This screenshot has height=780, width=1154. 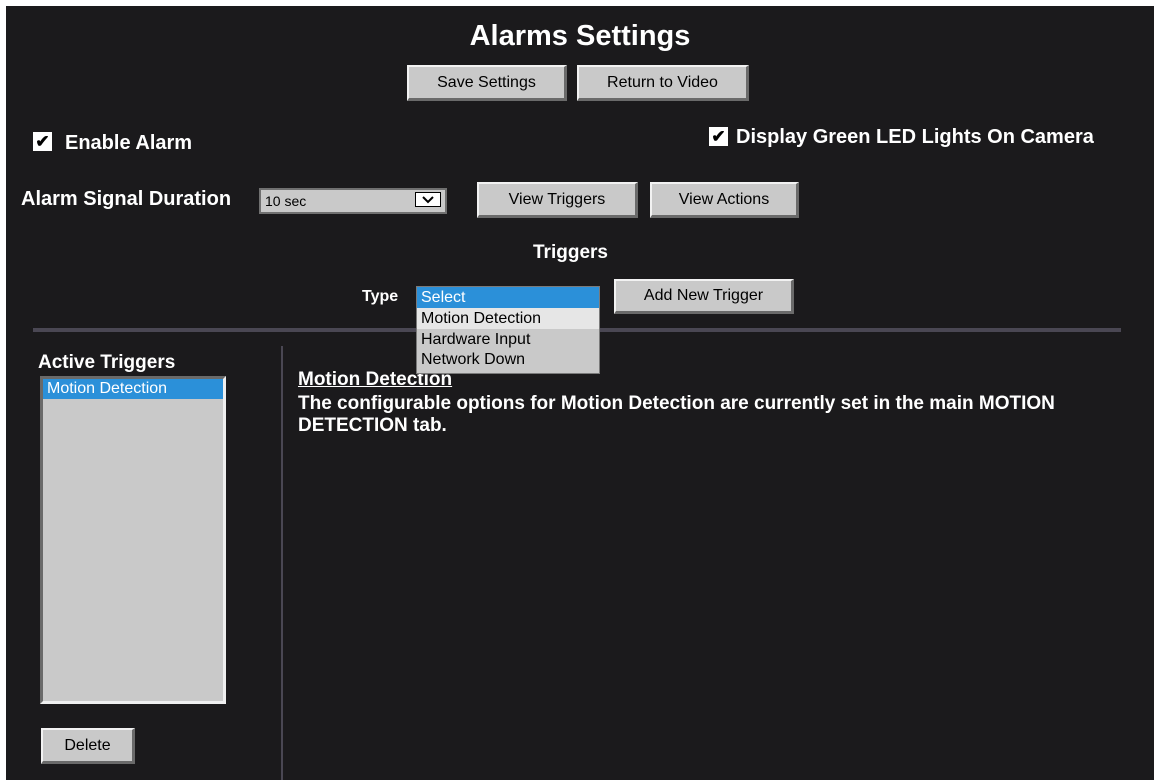 What do you see at coordinates (133, 389) in the screenshot?
I see `list-item: Motion Detection` at bounding box center [133, 389].